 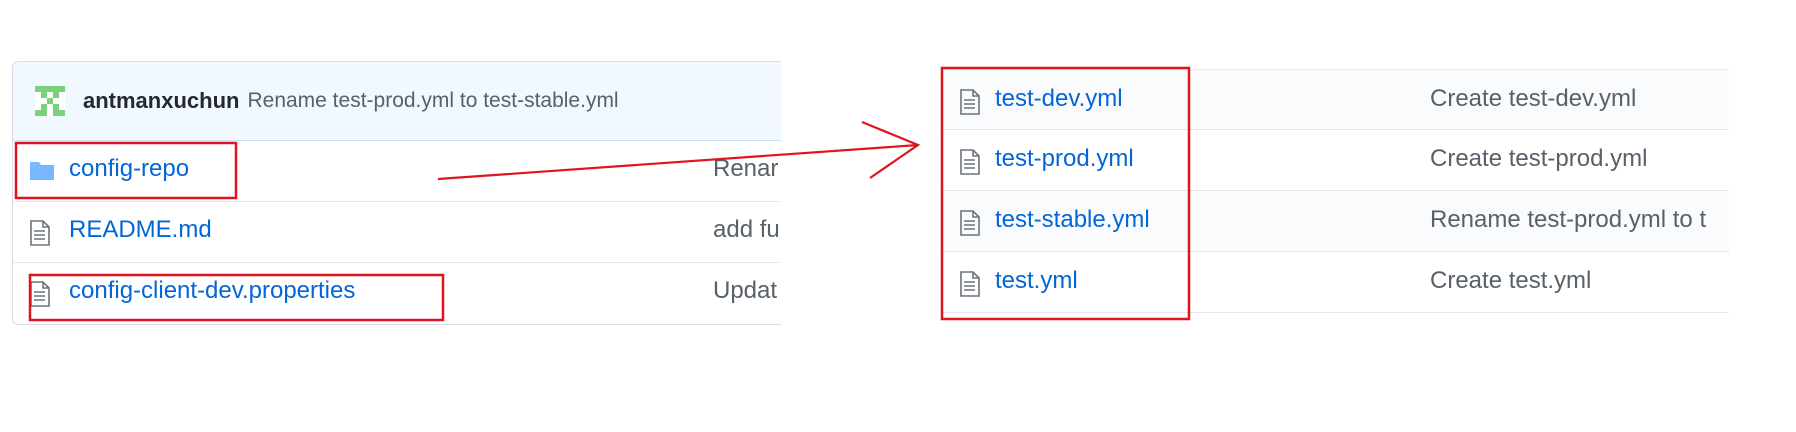 I want to click on file-row: test-dev.yml Create test-dev.yml, so click(x=1335, y=99).